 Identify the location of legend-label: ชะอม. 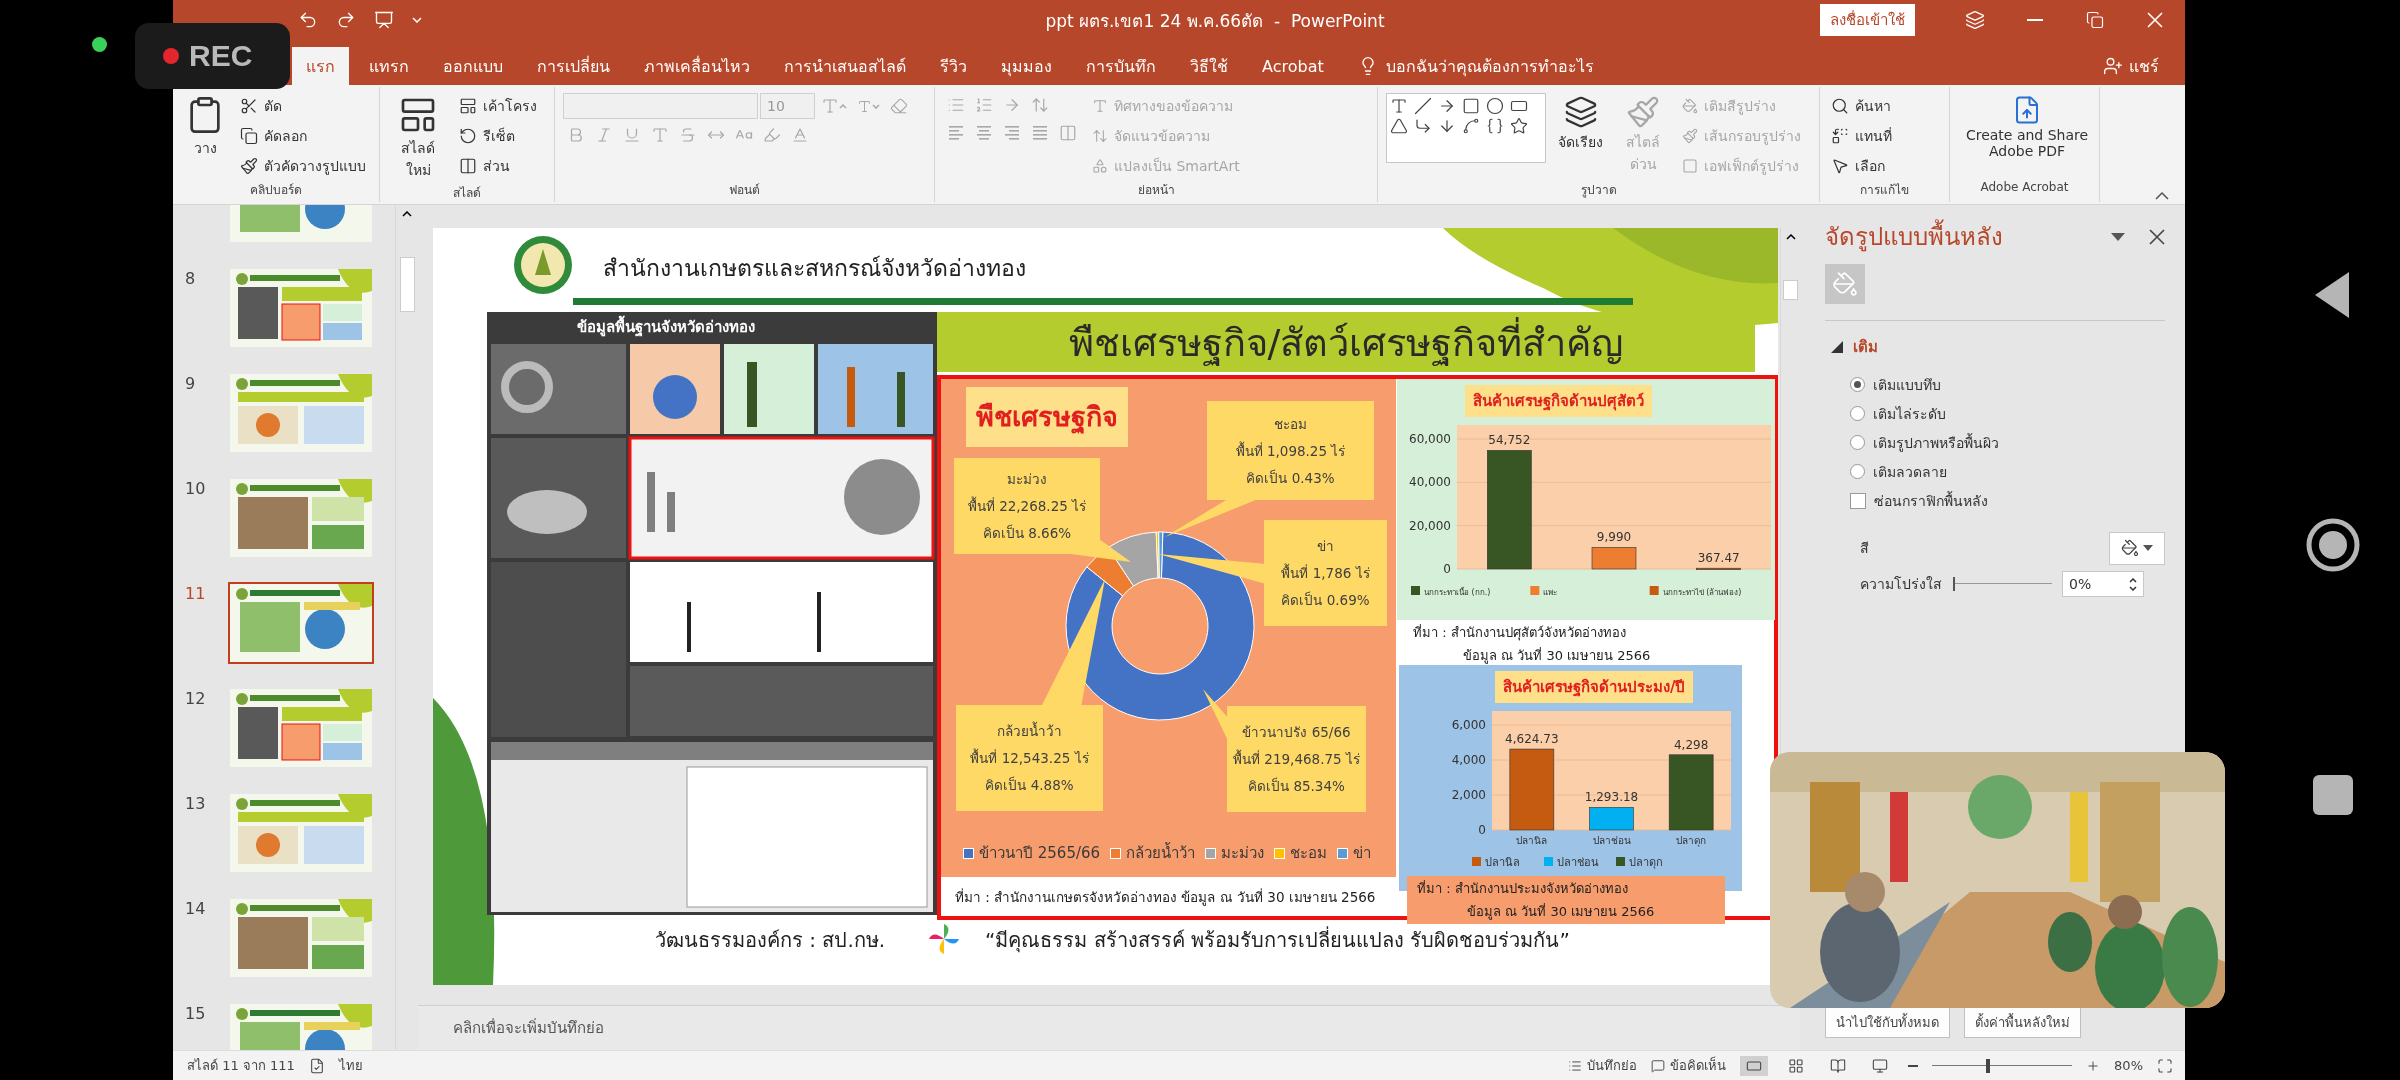
(1309, 853).